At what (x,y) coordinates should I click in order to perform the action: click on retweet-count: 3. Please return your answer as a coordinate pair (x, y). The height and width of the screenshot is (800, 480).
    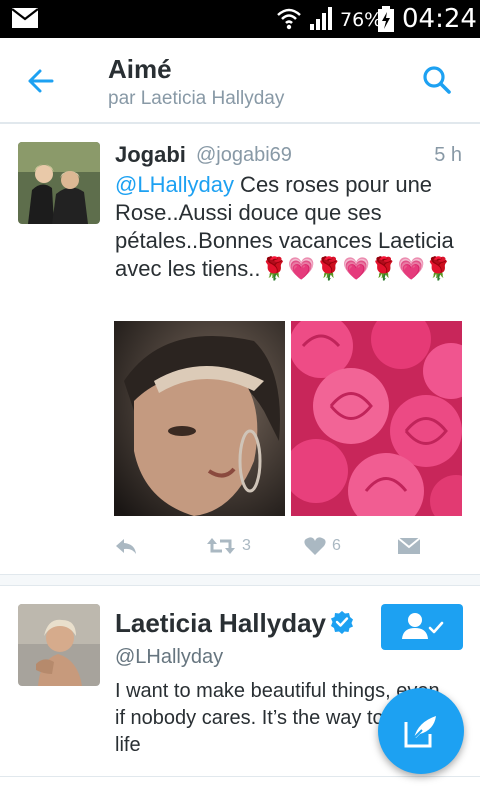
    Looking at the image, I should click on (246, 545).